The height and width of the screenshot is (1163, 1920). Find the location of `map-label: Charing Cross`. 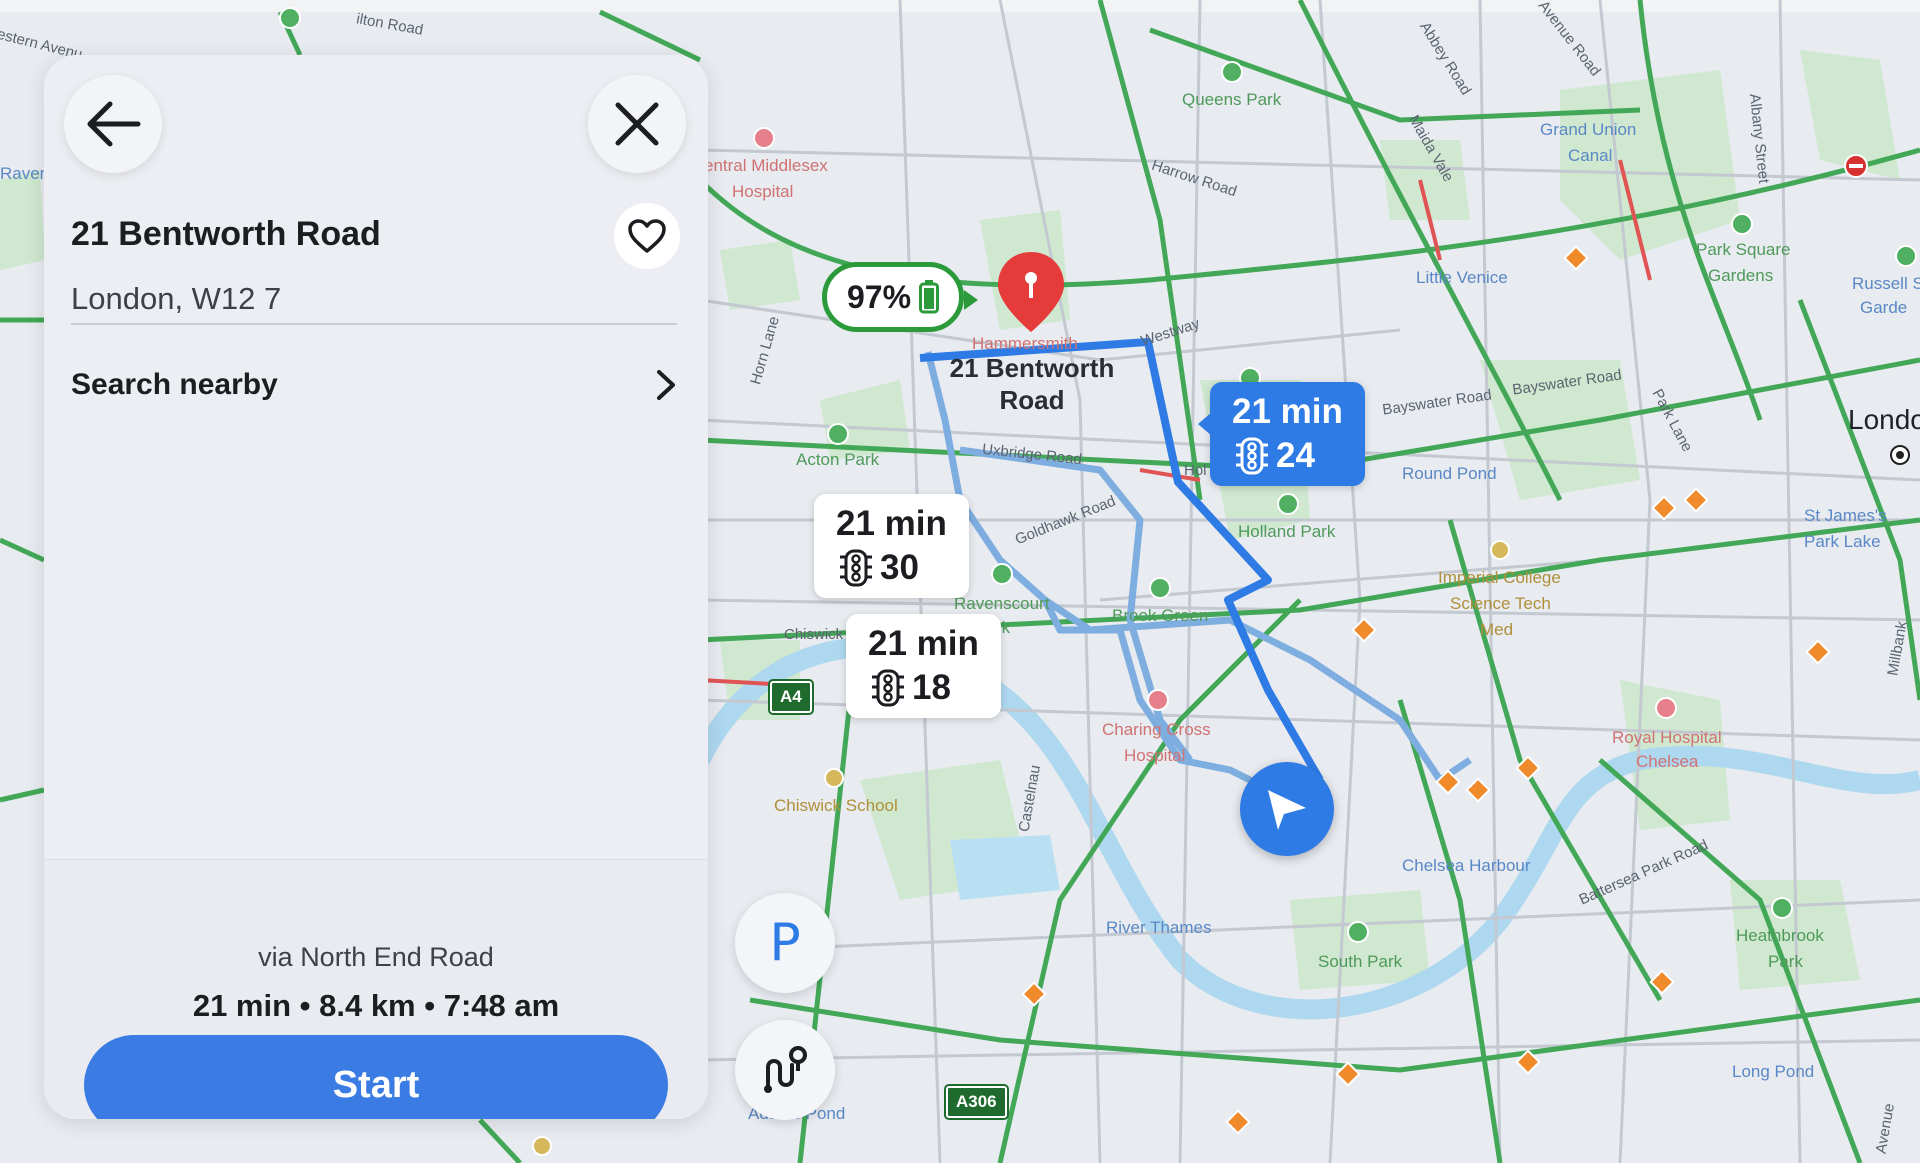

map-label: Charing Cross is located at coordinates (1156, 729).